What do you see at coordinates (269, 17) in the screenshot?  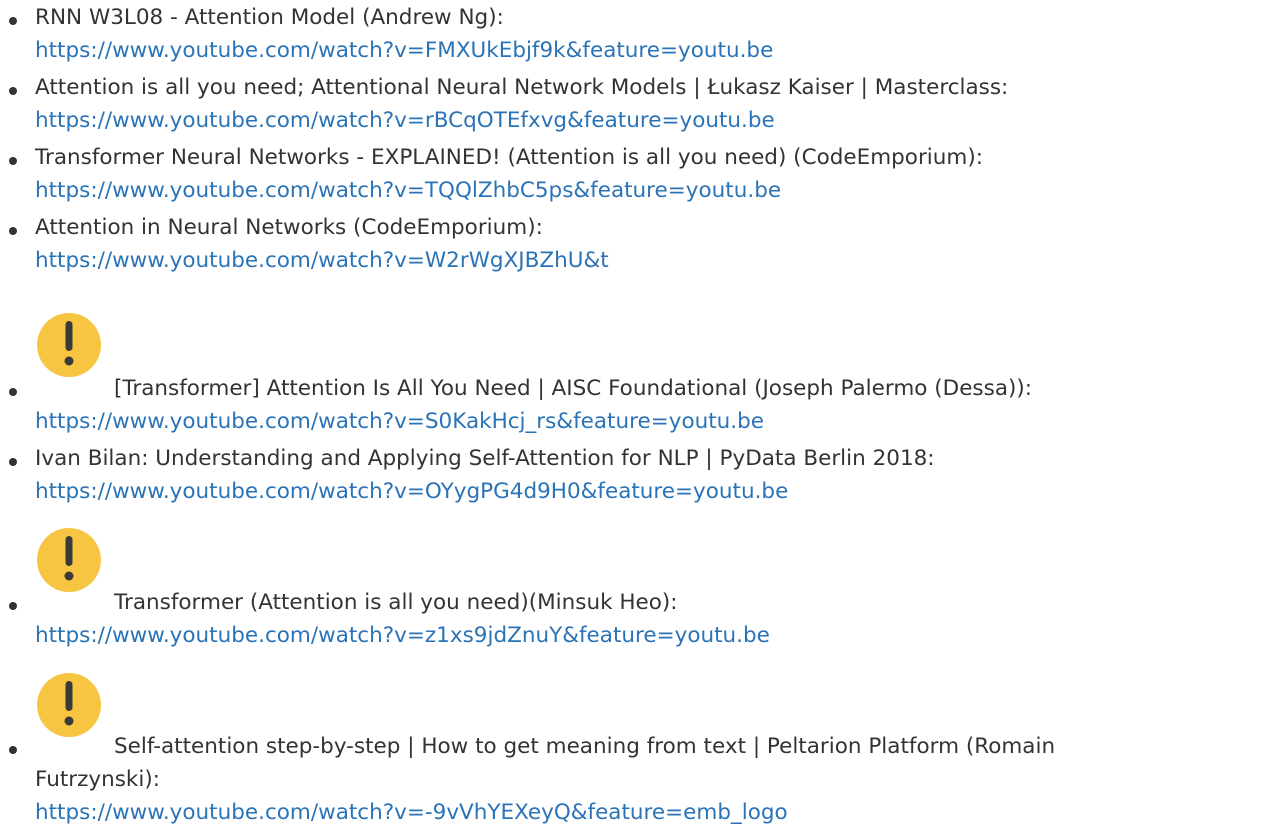 I see `reference-title: RNN W3L08 - Attention Model (Andrew Ng):` at bounding box center [269, 17].